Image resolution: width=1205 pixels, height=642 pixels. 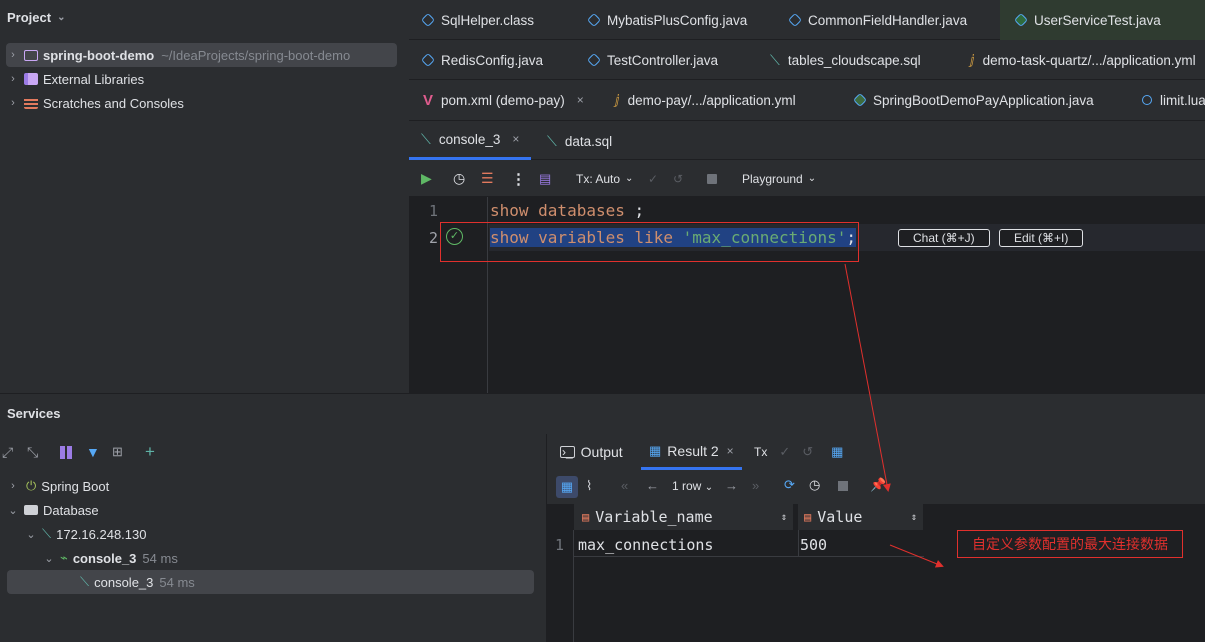 I want to click on tab-data-sql: ⟍ data.sql, so click(x=579, y=141).